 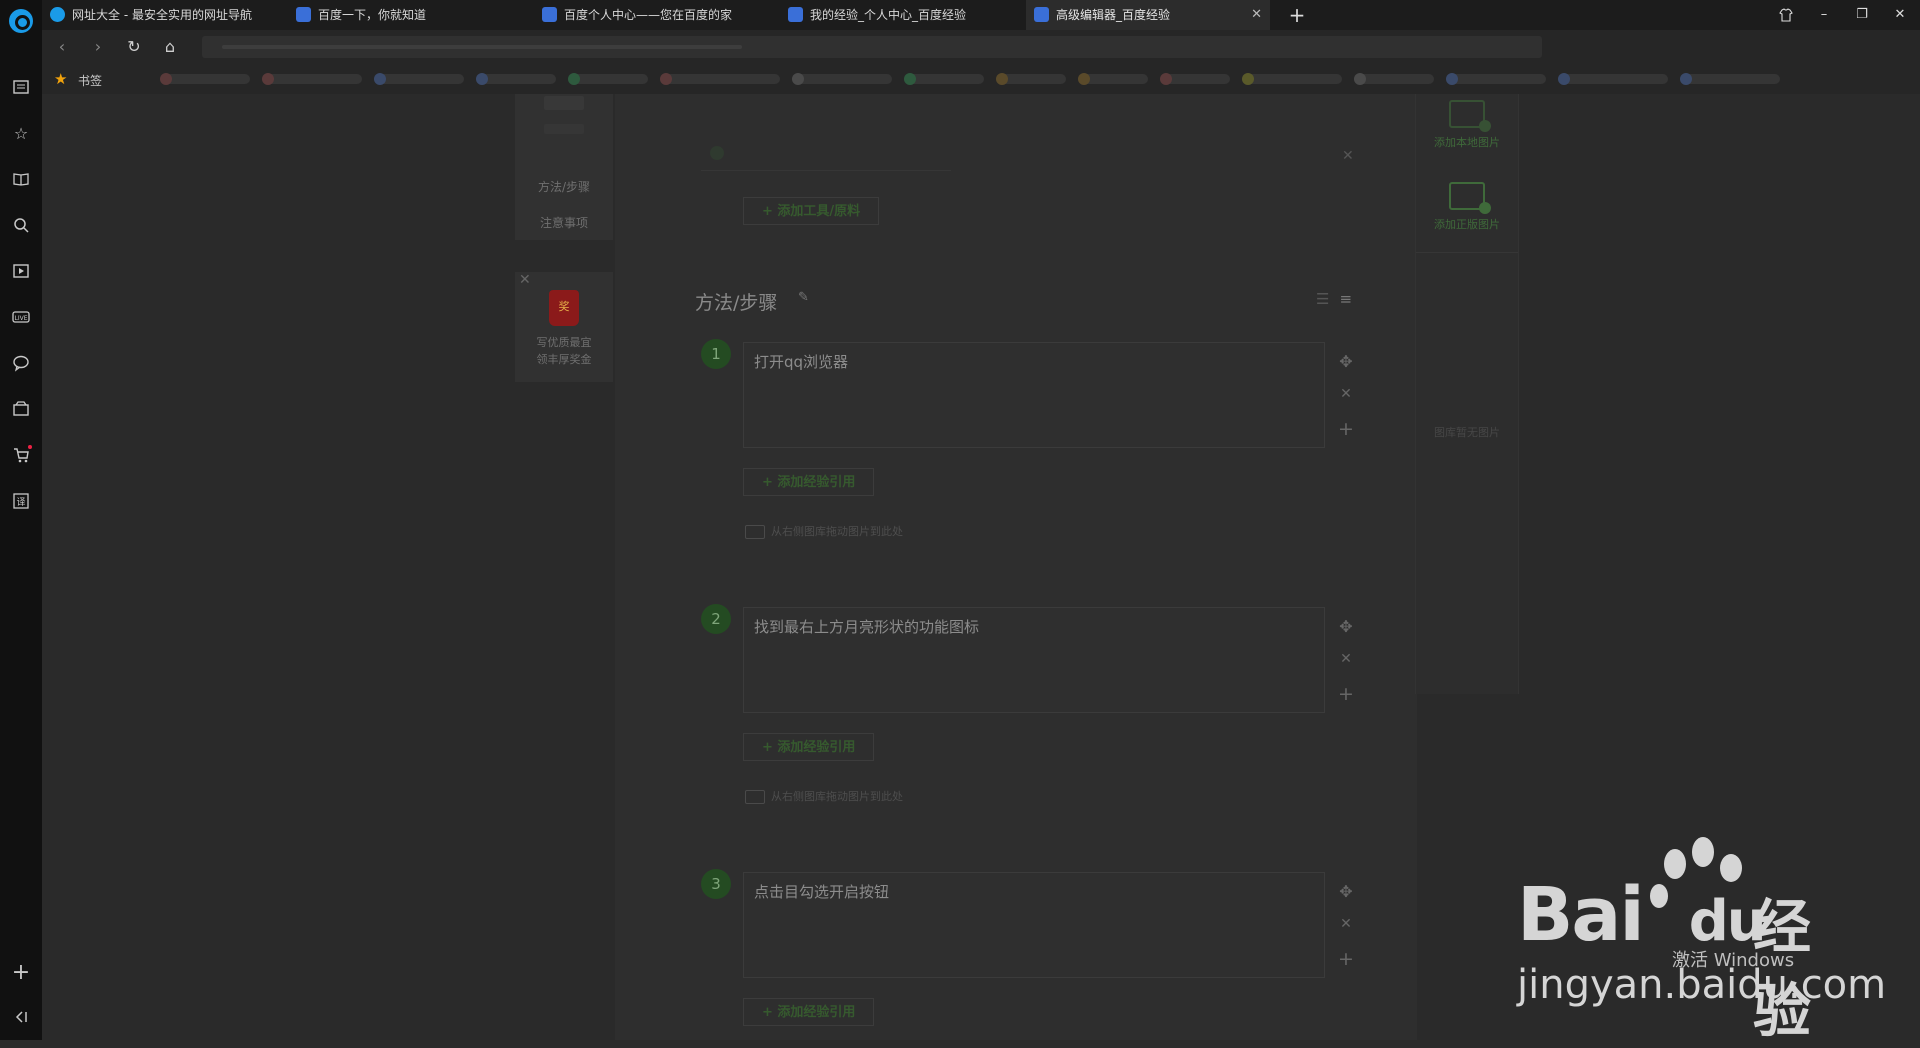 What do you see at coordinates (803, 297) in the screenshot?
I see `edit-pencil-icon: ✎` at bounding box center [803, 297].